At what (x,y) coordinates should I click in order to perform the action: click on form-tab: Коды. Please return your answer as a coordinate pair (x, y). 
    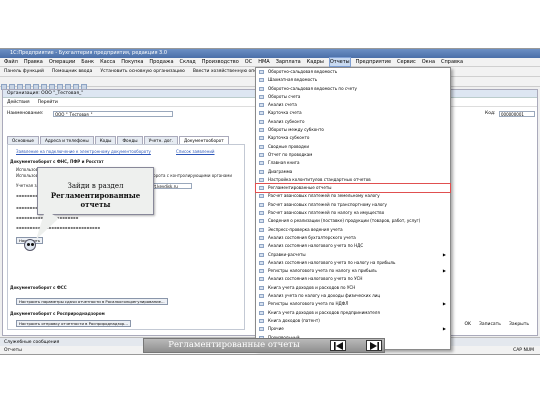
    Looking at the image, I should click on (105, 140).